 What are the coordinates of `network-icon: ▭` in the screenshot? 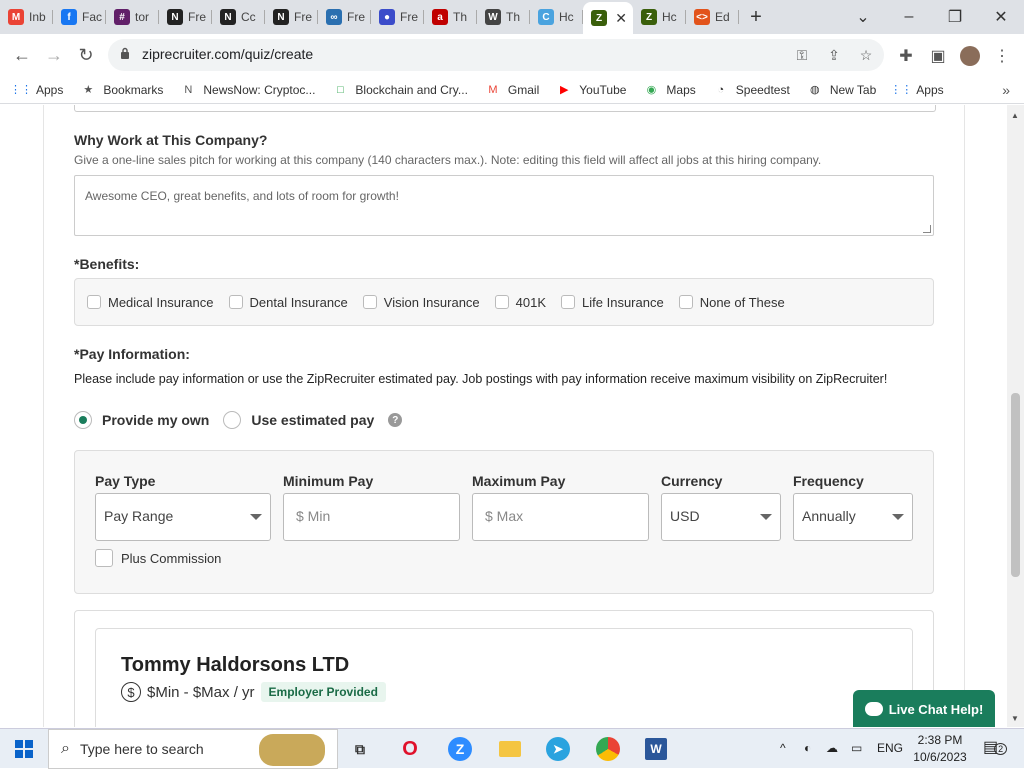 It's located at (856, 748).